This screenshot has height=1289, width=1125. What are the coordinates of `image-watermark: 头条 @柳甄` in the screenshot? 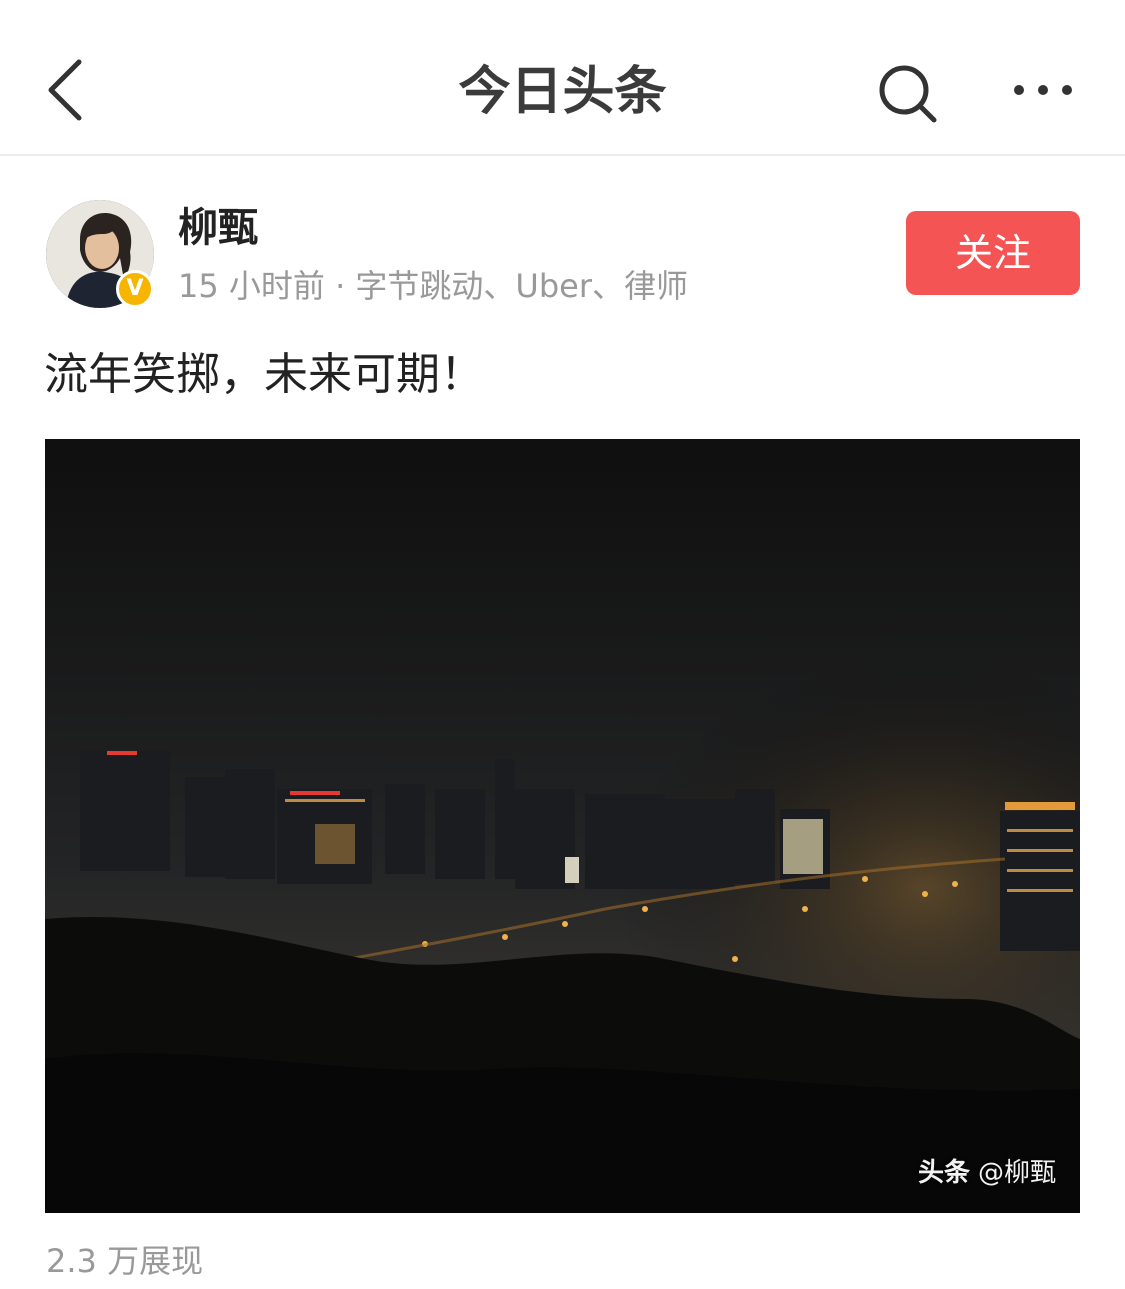 It's located at (987, 1173).